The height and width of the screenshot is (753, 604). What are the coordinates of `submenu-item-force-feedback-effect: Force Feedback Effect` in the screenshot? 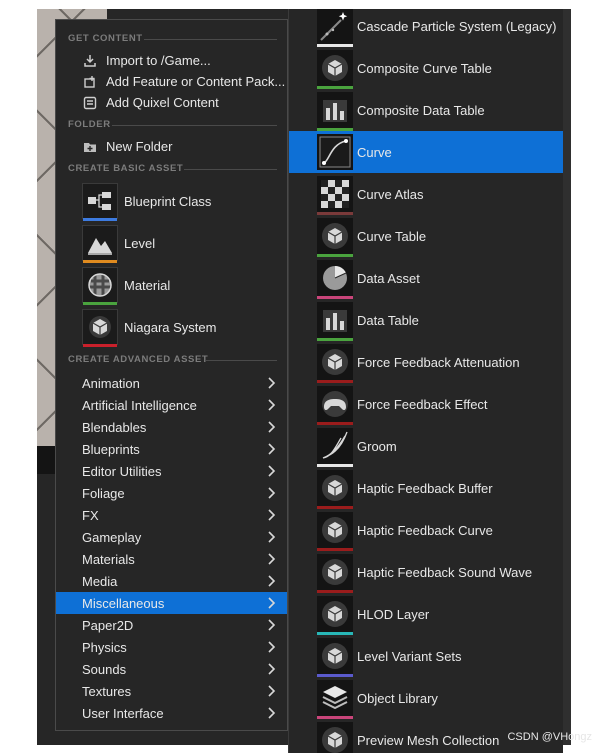 It's located at (426, 404).